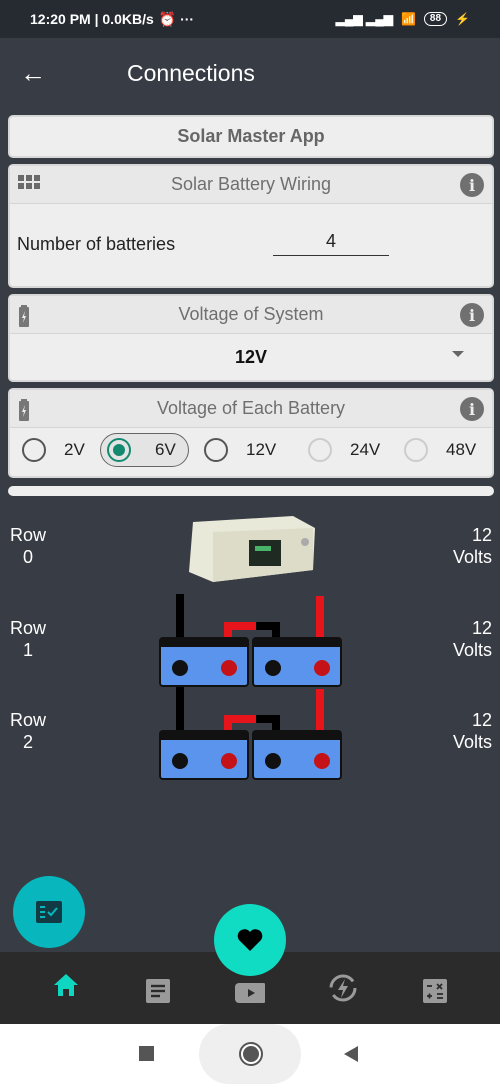 This screenshot has width=500, height=1084. What do you see at coordinates (40, 73) in the screenshot?
I see `back-arrow-icon: ←` at bounding box center [40, 73].